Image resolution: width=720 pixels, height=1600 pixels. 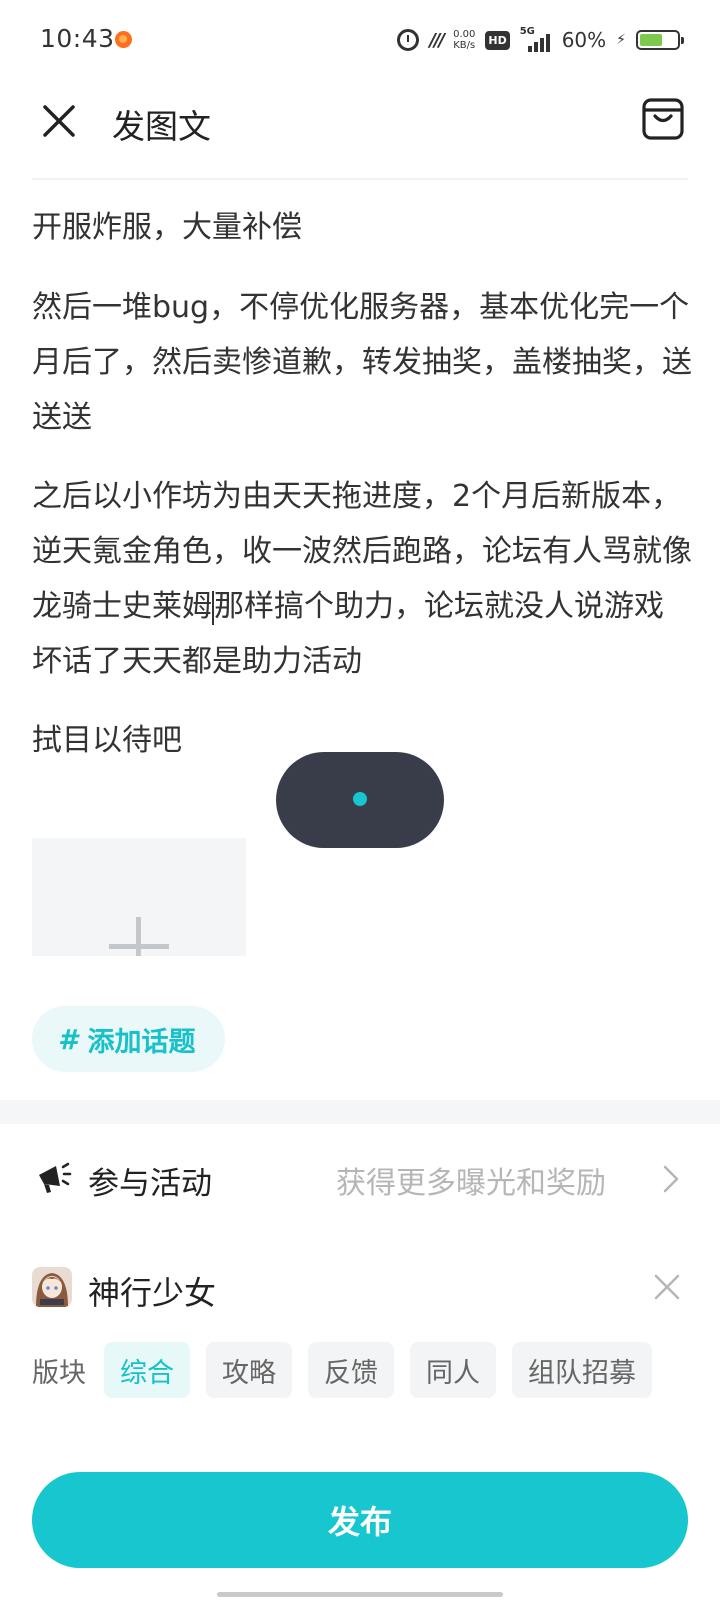 I want to click on game-name: 神行少女, so click(x=152, y=1293).